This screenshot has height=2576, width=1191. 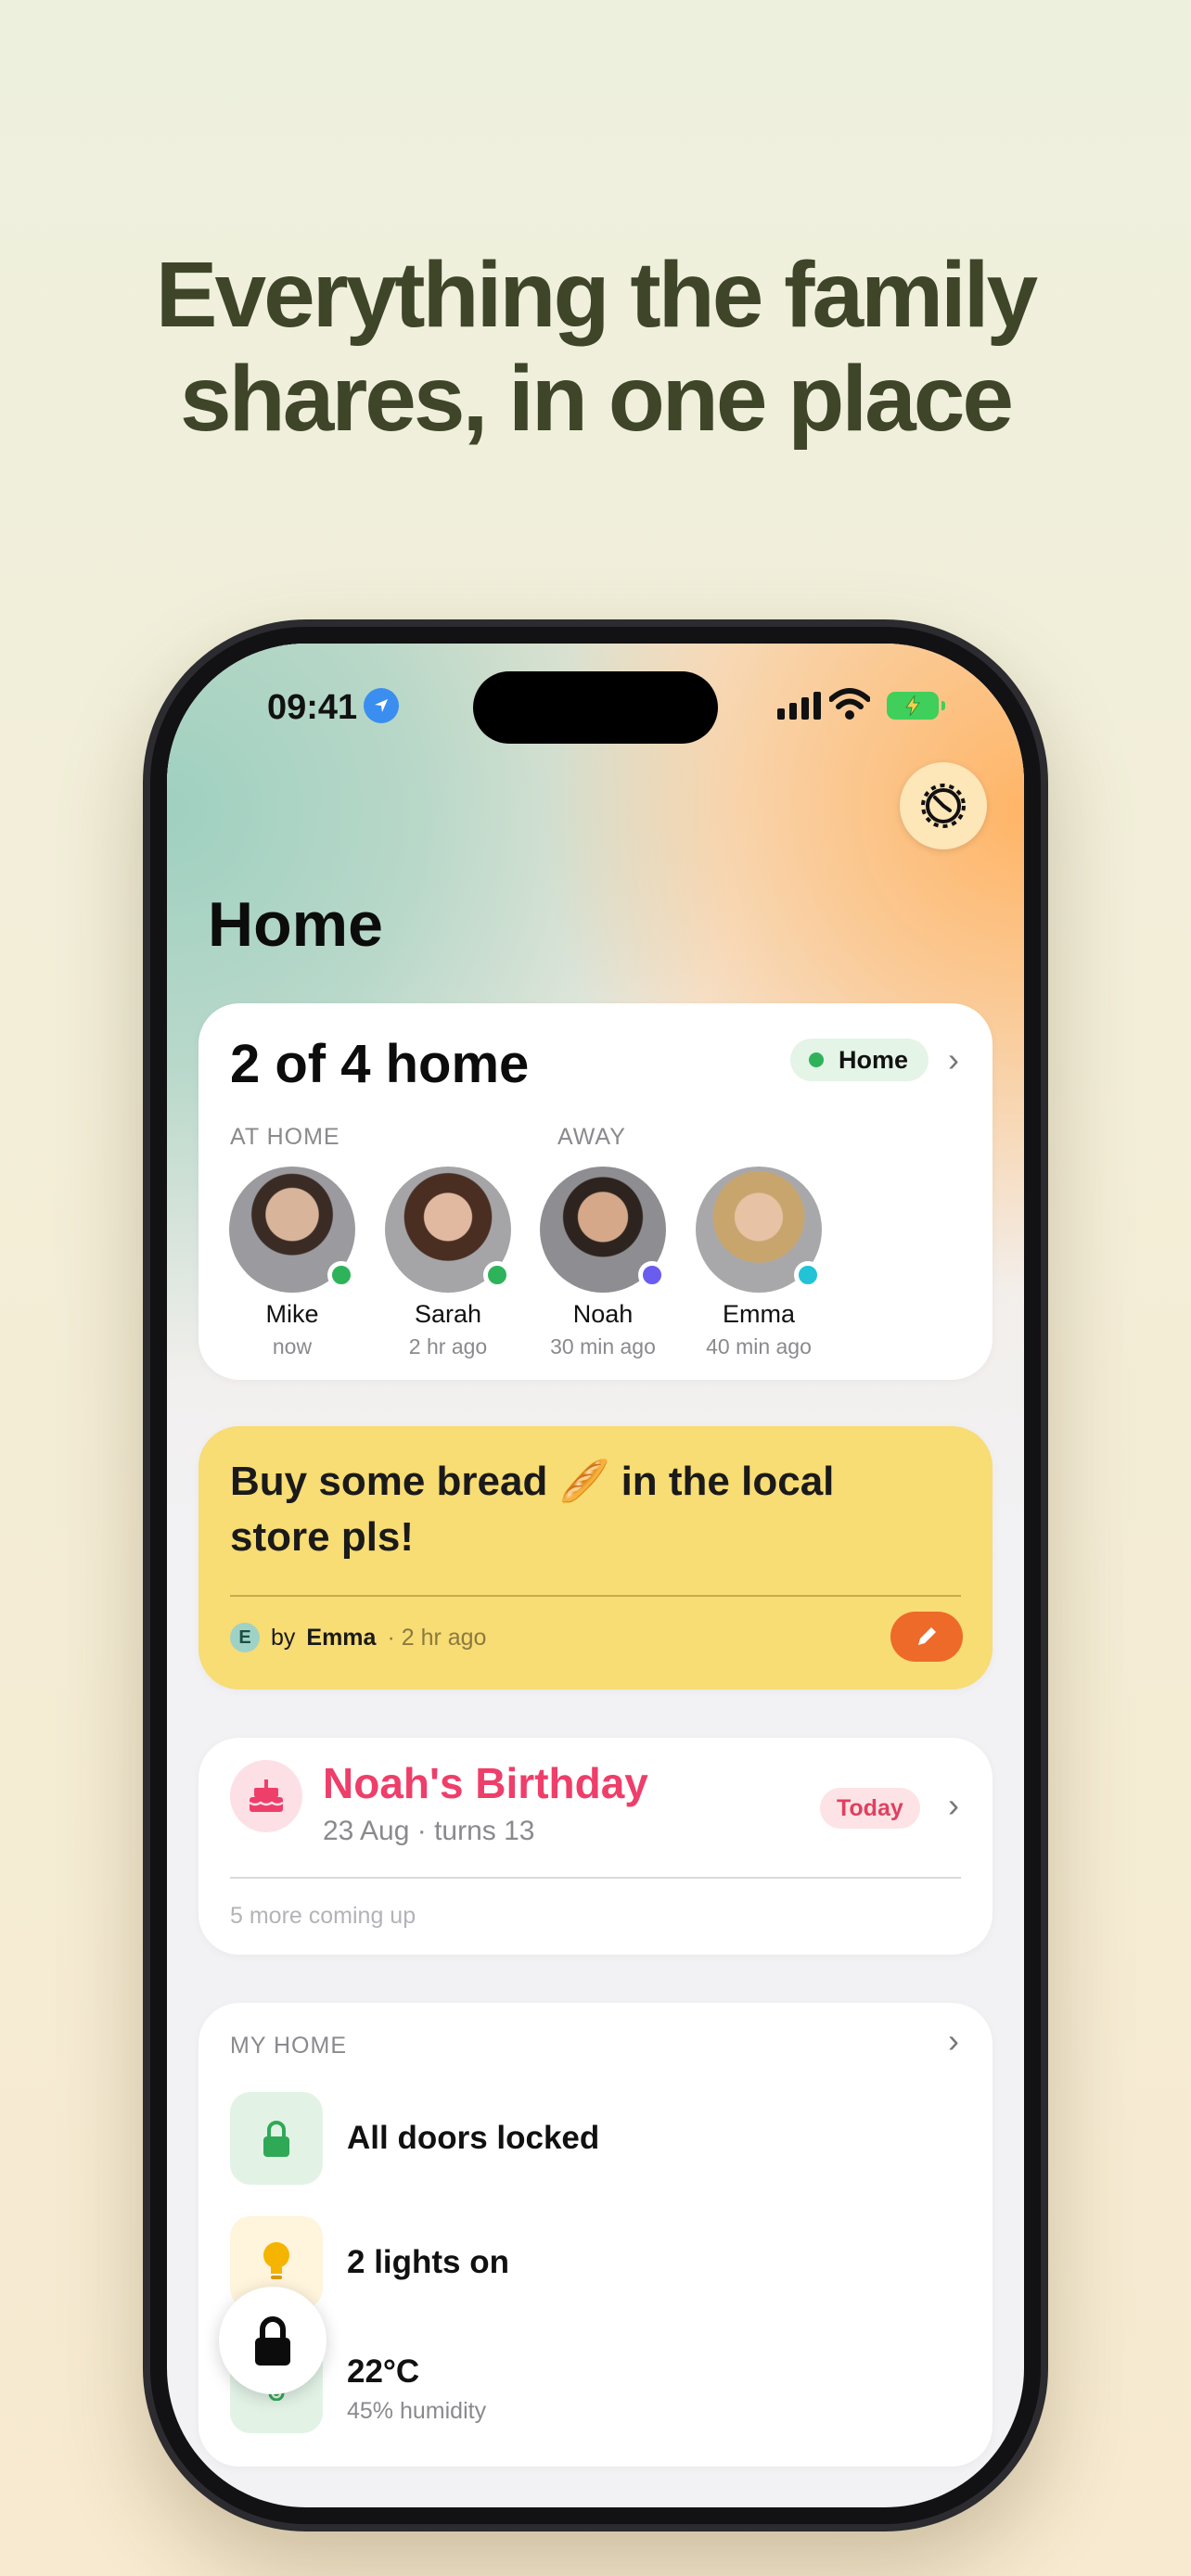 I want to click on temperature-value: 22°C, so click(x=383, y=2371).